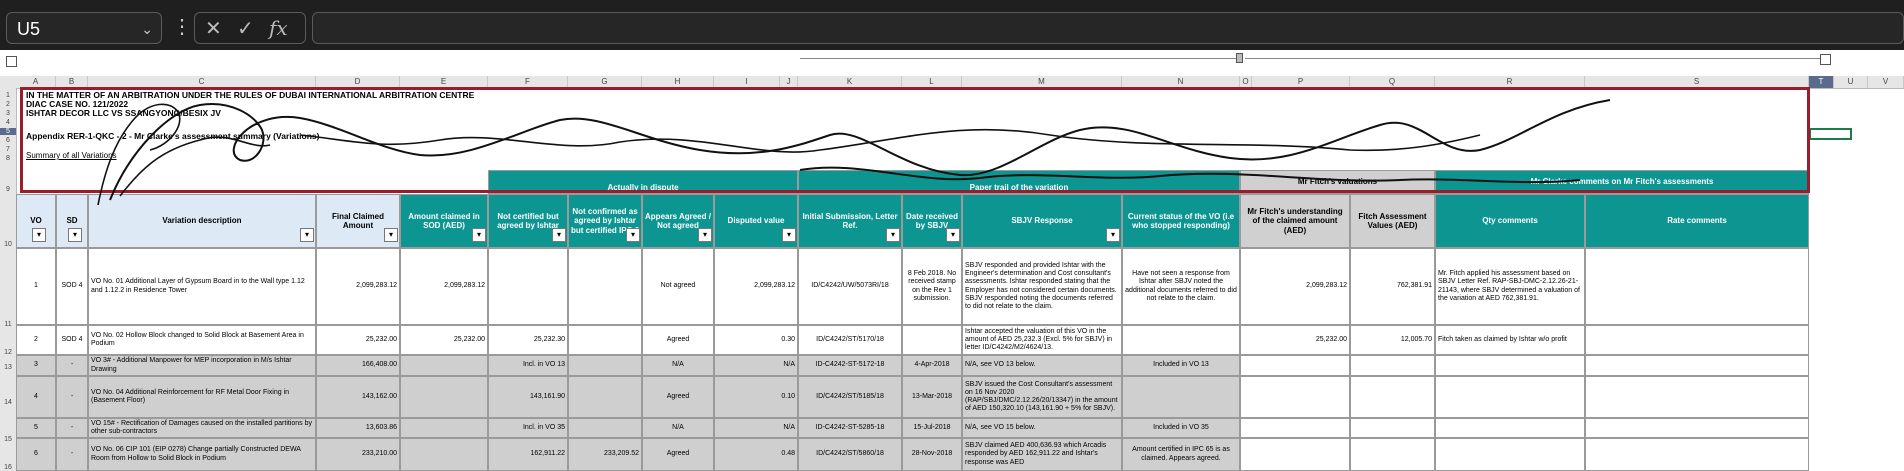 The width and height of the screenshot is (1904, 471). Describe the element at coordinates (1295, 286) in the screenshot. I see `table-cell-fu: 2,099,283.12` at that location.